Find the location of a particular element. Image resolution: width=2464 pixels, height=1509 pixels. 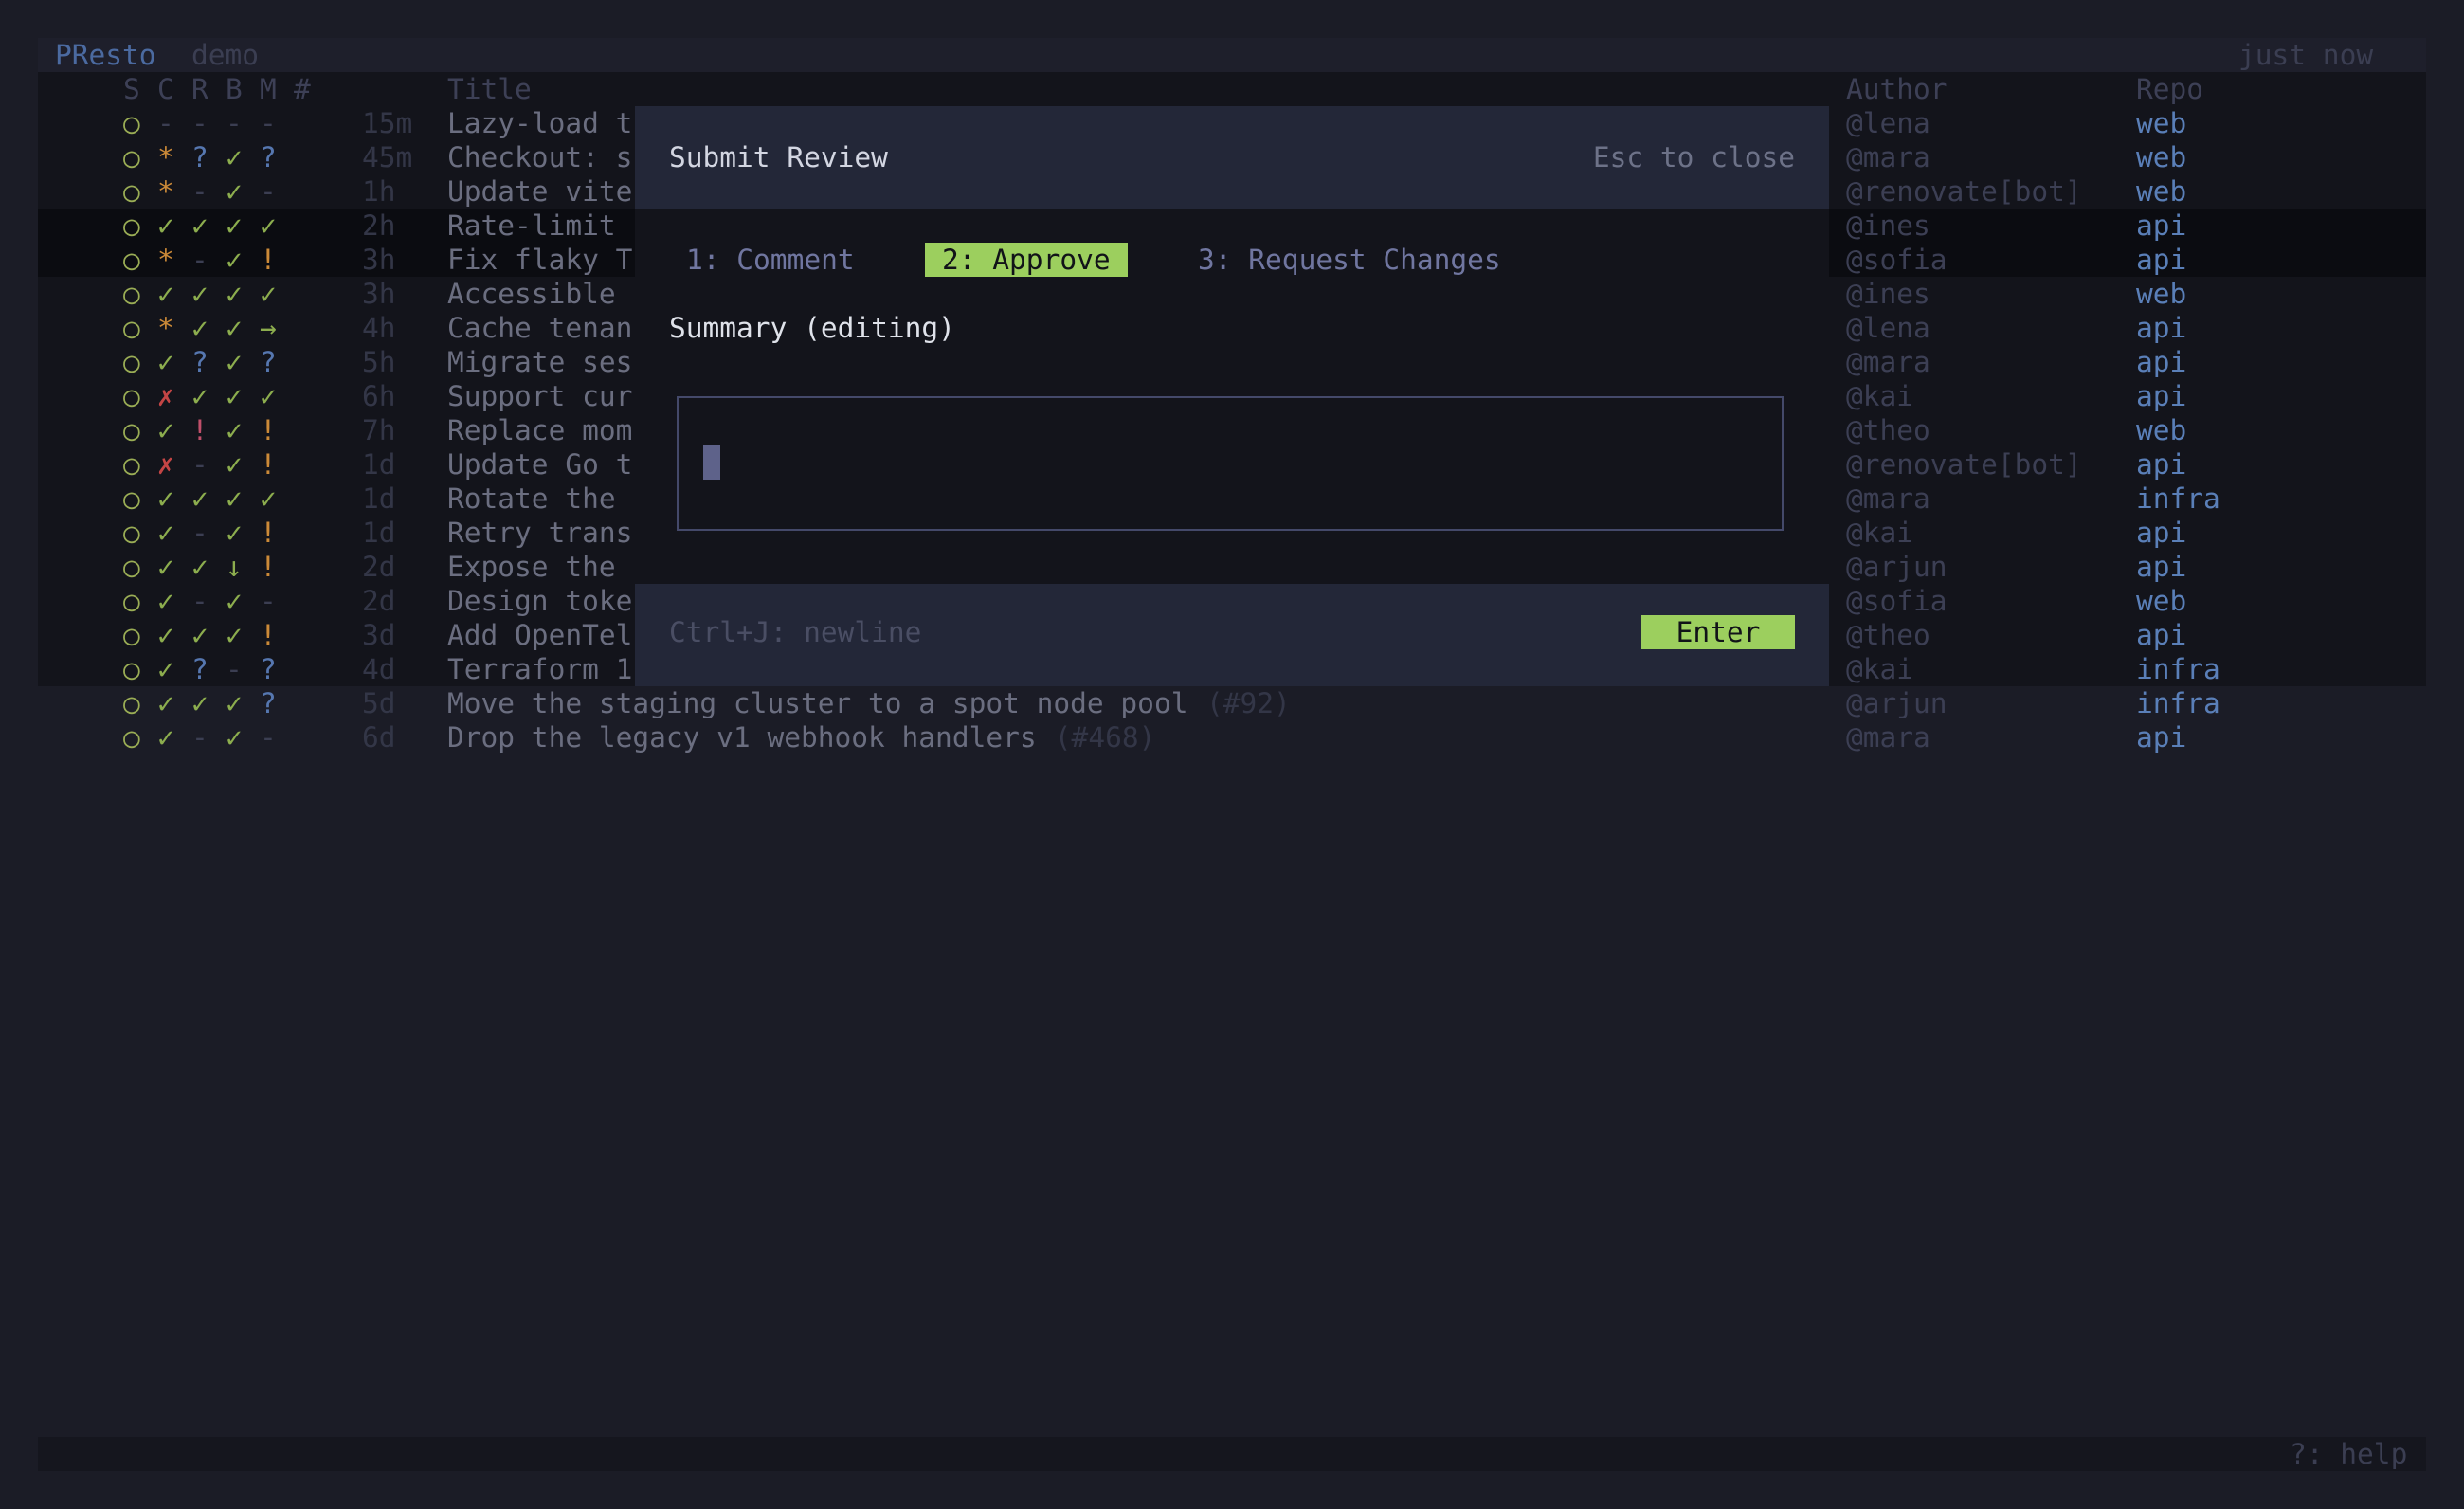

pr-repo: infra is located at coordinates (2178, 703).